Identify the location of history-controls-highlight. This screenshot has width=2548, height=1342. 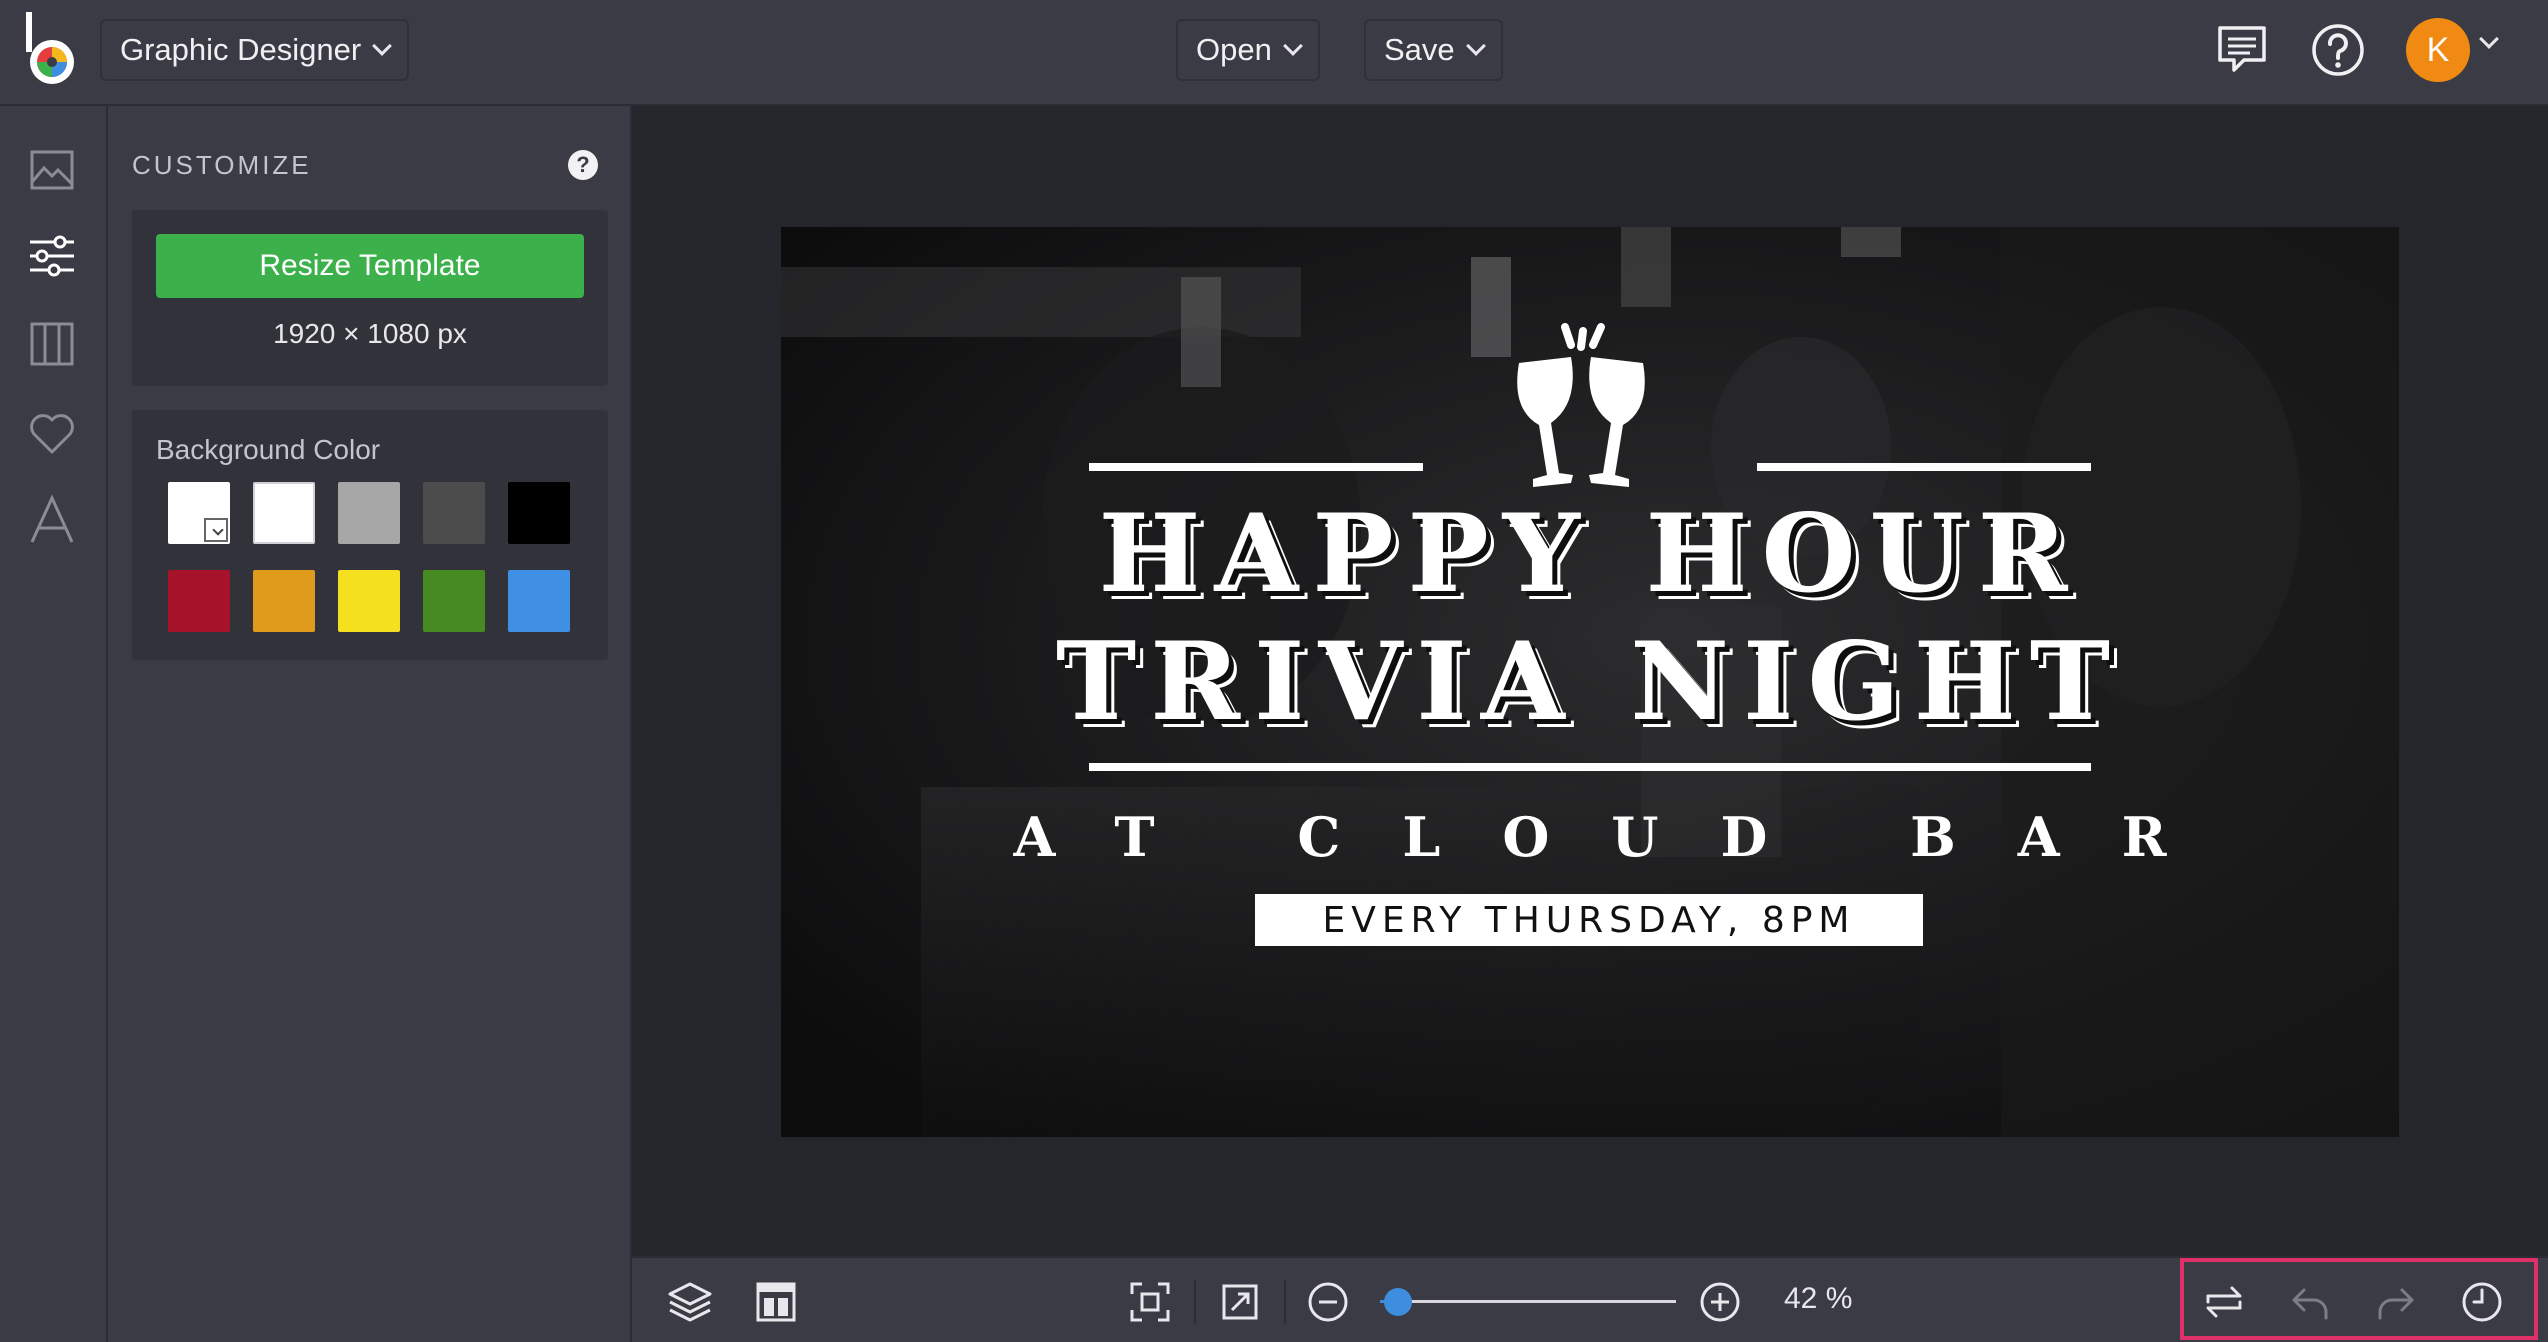
(2359, 1299).